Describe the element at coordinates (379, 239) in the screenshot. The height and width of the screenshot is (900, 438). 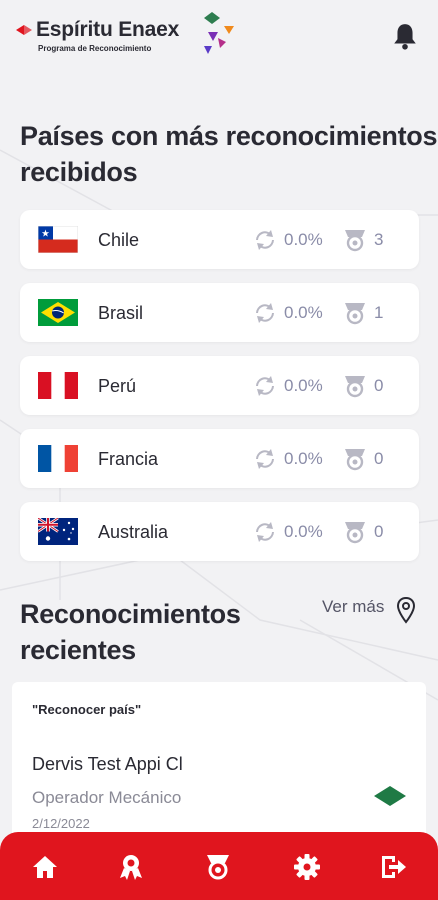
I see `country-count: 3` at that location.